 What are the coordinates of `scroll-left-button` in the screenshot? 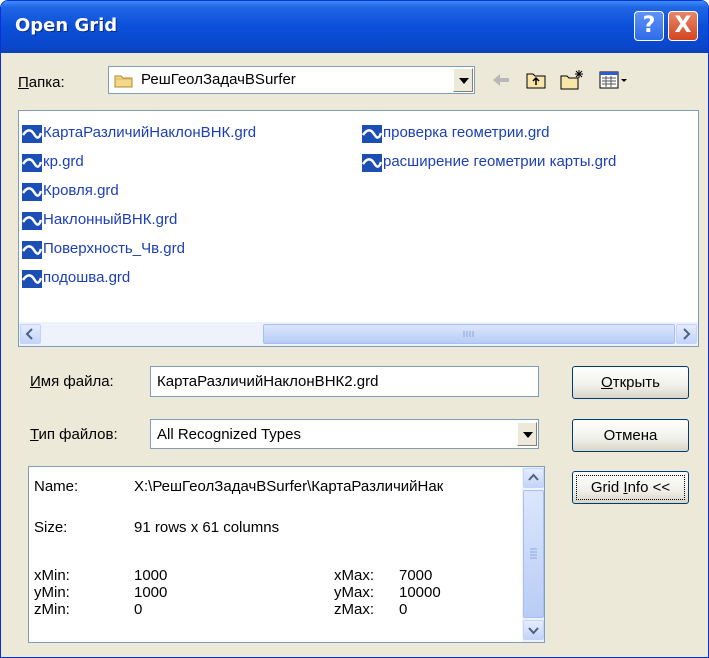 It's located at (30, 334).